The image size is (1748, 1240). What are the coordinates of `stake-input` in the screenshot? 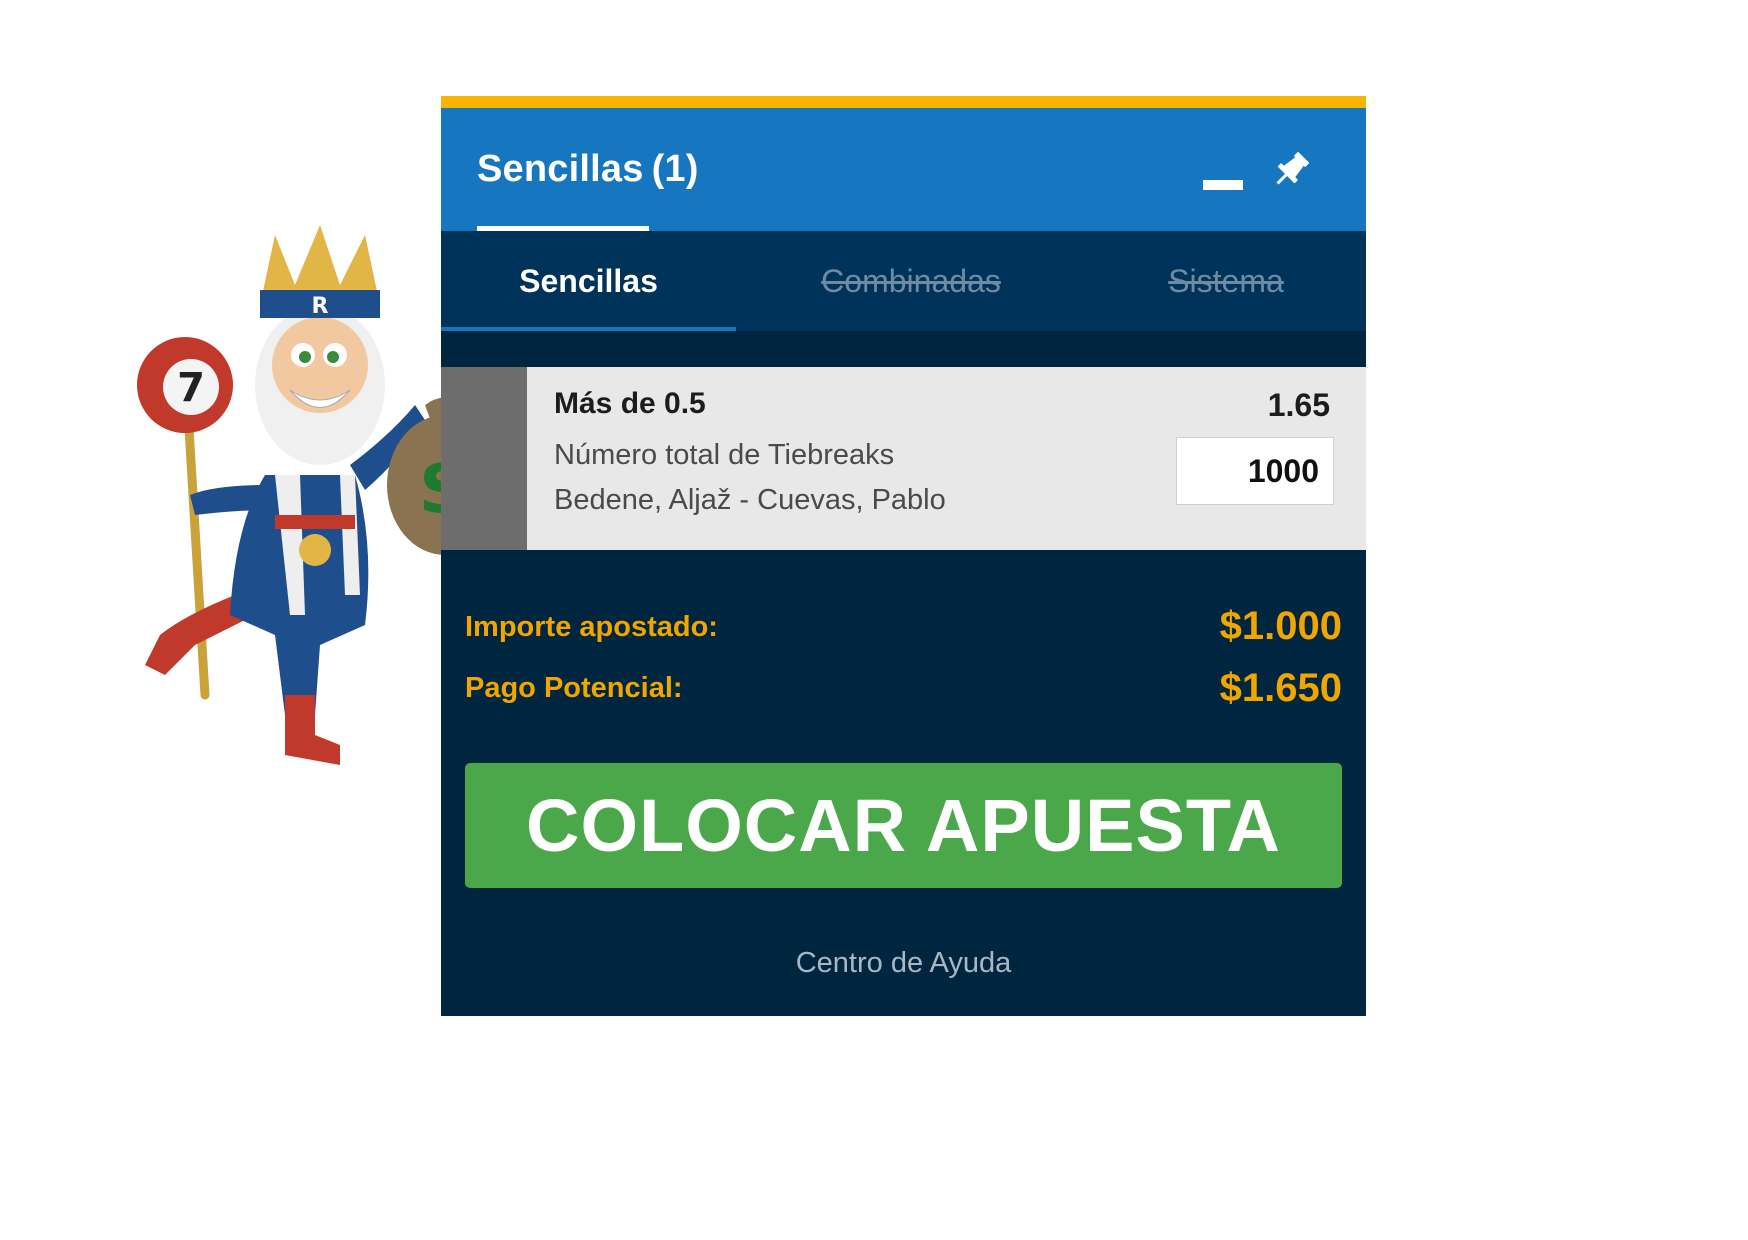 It's located at (1255, 471).